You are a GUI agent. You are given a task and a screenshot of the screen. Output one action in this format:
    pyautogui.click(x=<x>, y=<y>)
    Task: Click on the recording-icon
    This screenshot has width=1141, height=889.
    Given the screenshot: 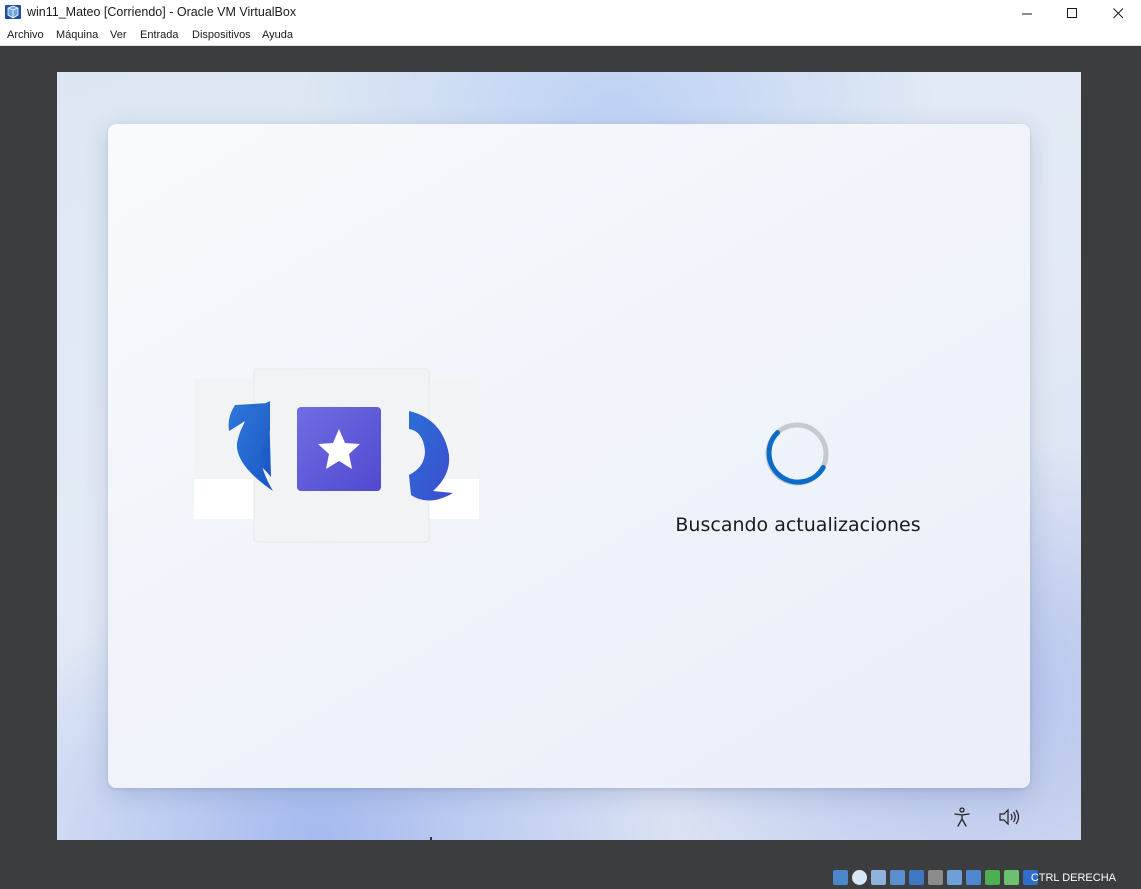 What is the action you would take?
    pyautogui.click(x=992, y=877)
    